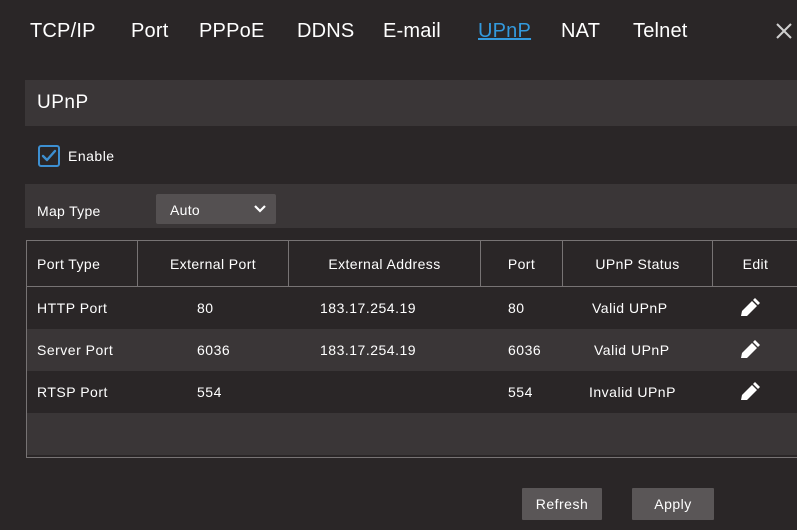 The height and width of the screenshot is (530, 797). What do you see at coordinates (149, 31) in the screenshot?
I see `tab-port: Port` at bounding box center [149, 31].